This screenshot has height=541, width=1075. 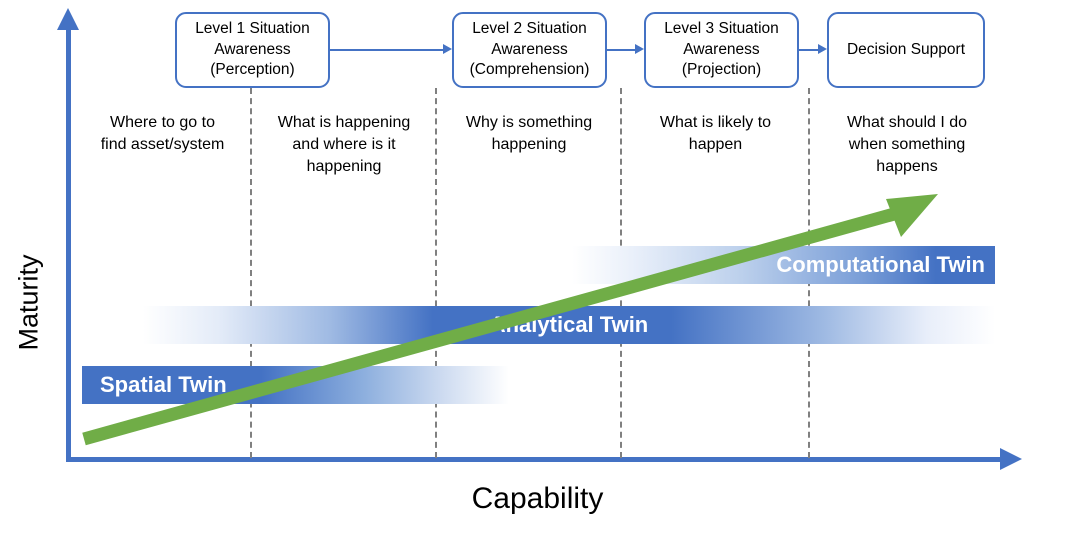 What do you see at coordinates (28, 302) in the screenshot?
I see `y-axis-title: Maturity` at bounding box center [28, 302].